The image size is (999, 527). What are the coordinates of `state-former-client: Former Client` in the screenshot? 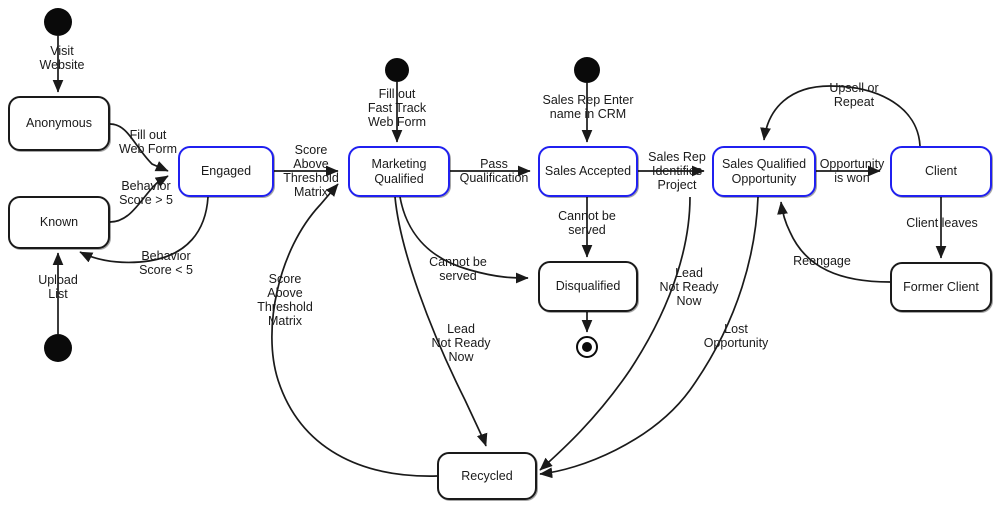 It's located at (941, 287).